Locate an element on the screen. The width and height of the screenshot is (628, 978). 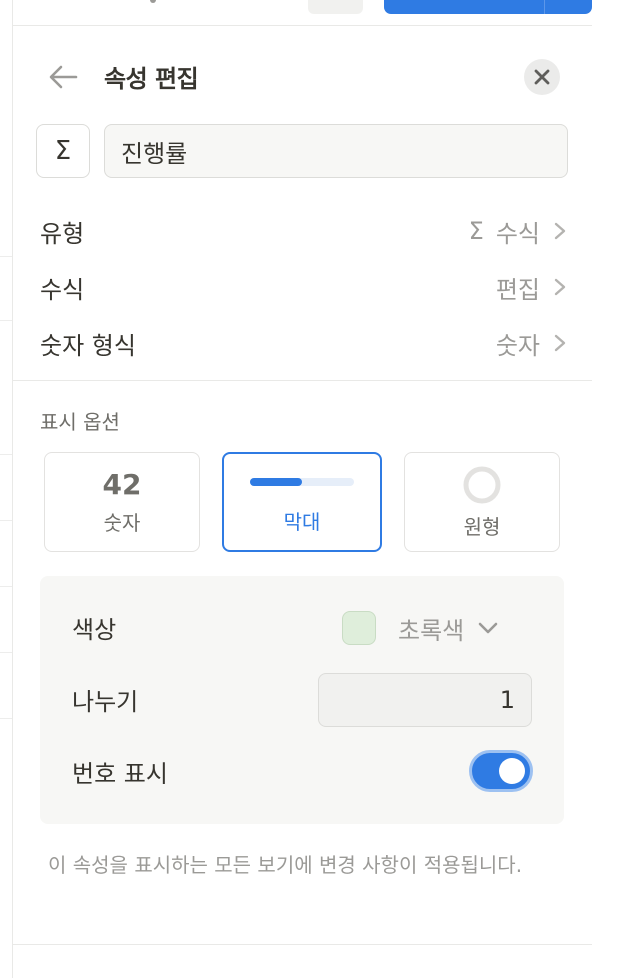
ring-icon is located at coordinates (482, 484).